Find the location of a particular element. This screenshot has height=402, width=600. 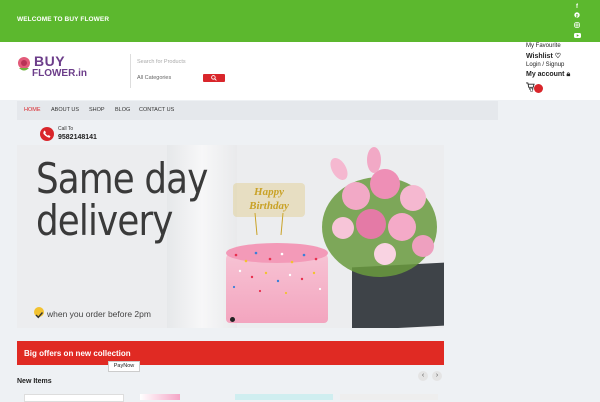

lock-icon: 🔒︎ is located at coordinates (568, 74).